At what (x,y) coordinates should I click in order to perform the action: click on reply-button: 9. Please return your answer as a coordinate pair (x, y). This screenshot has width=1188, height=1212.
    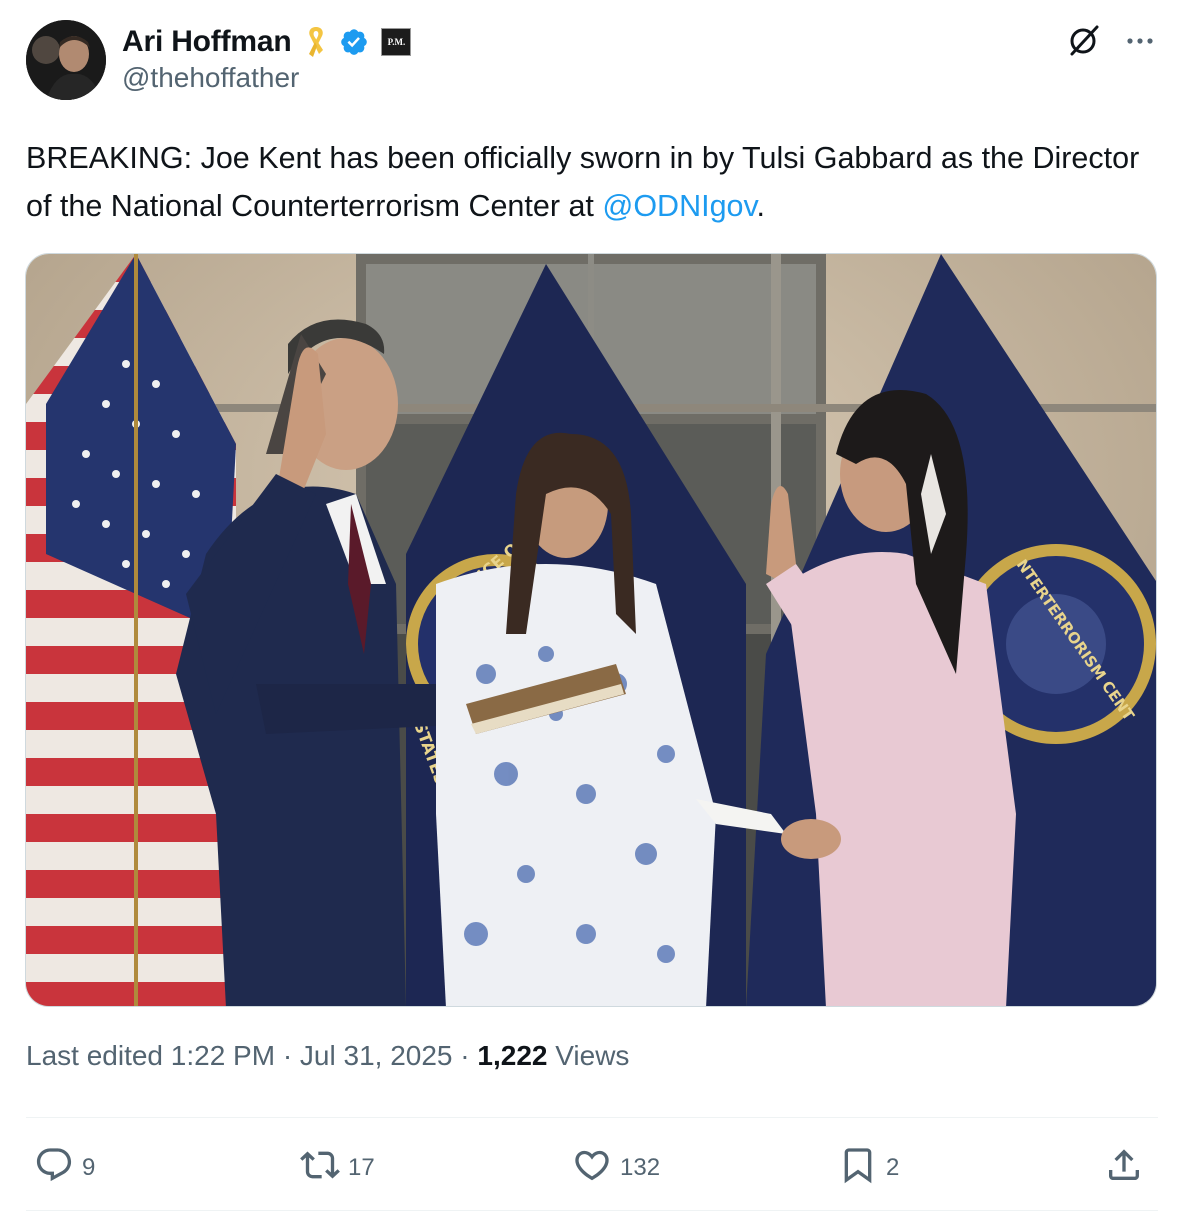
    Looking at the image, I should click on (64, 1168).